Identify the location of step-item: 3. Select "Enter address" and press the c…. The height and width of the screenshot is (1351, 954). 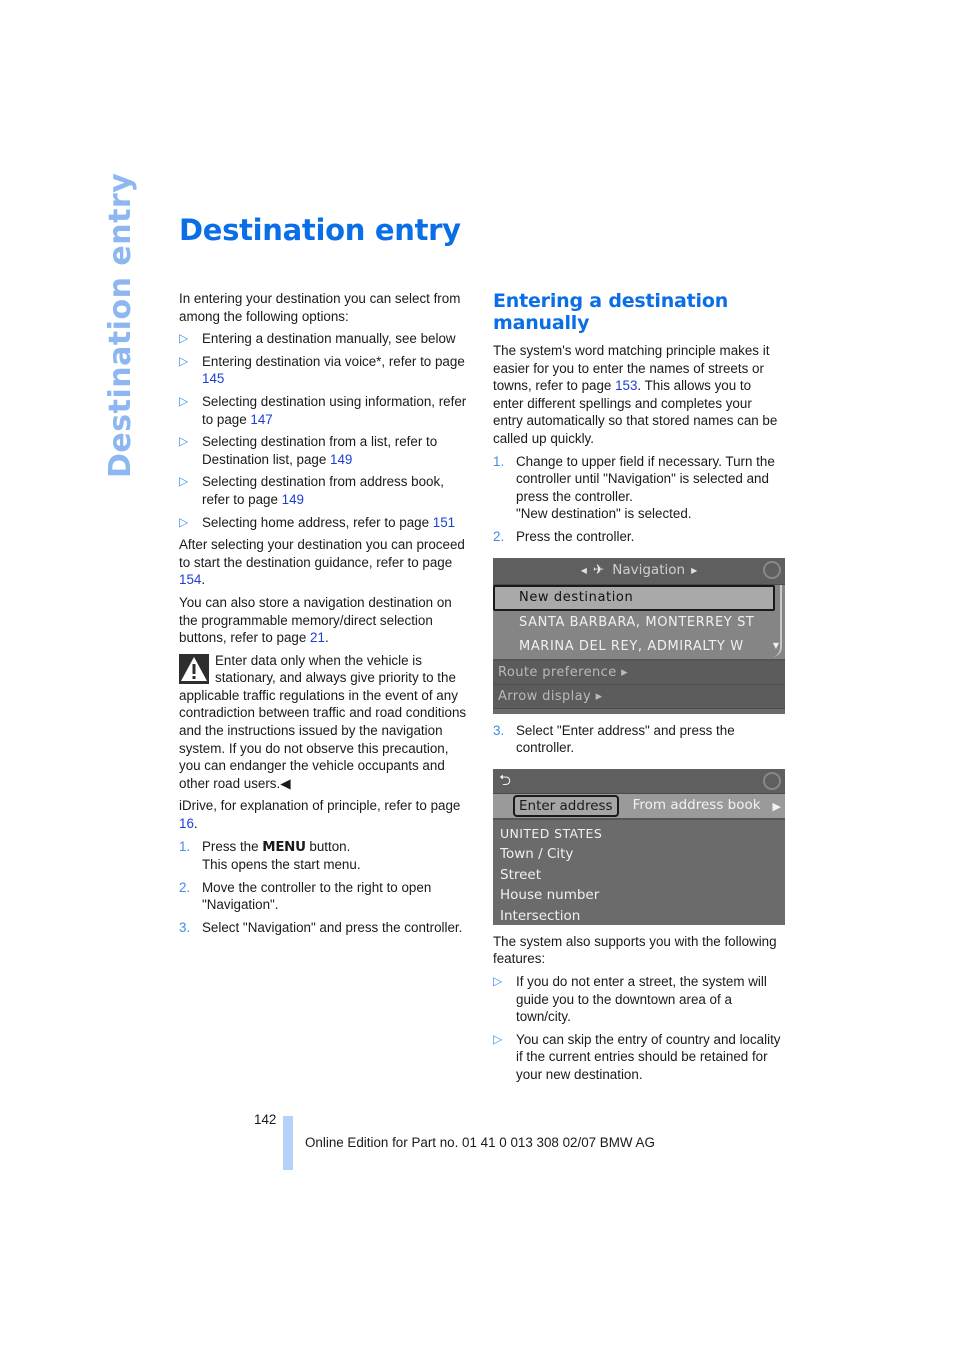
(614, 739).